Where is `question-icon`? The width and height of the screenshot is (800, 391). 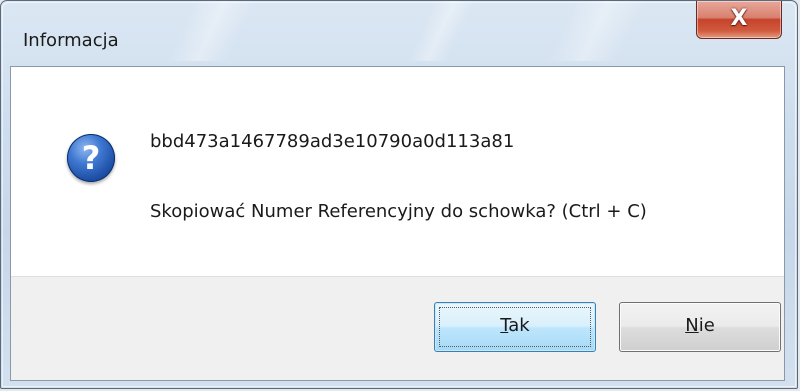
question-icon is located at coordinates (91, 158).